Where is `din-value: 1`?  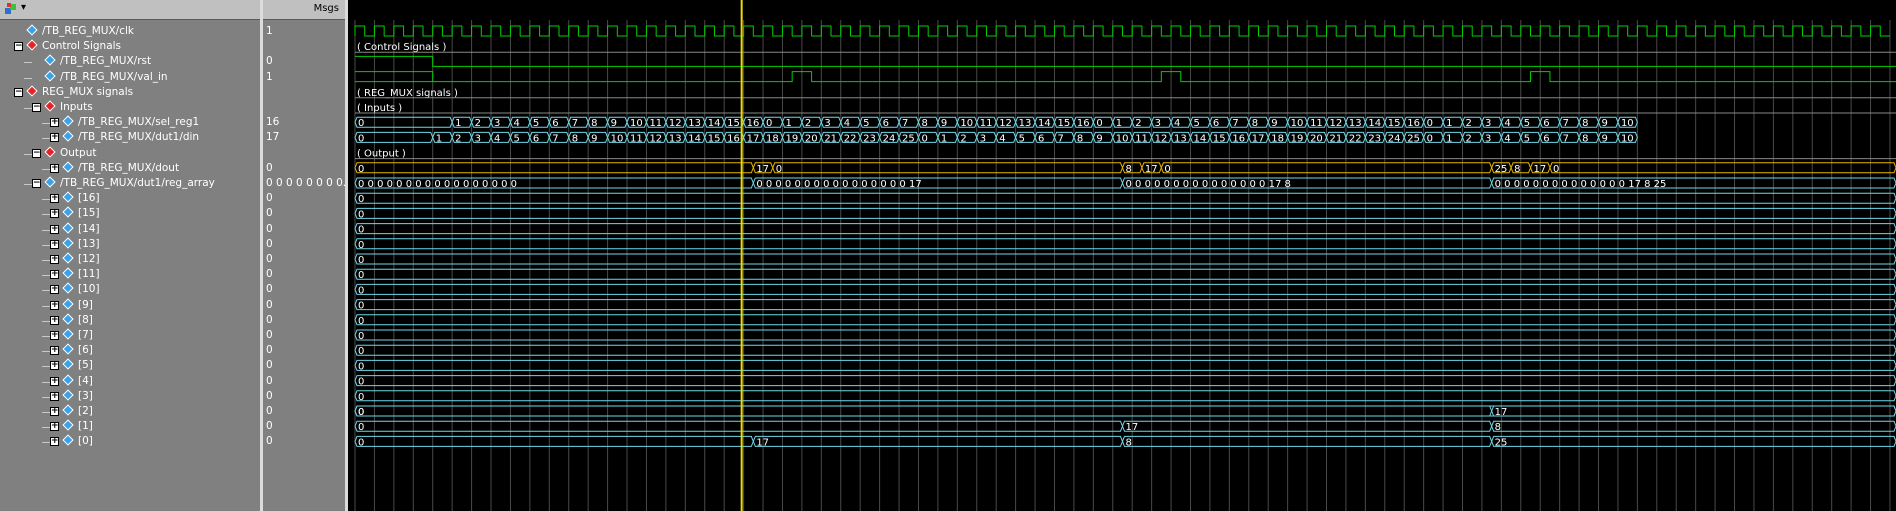 din-value: 1 is located at coordinates (439, 138).